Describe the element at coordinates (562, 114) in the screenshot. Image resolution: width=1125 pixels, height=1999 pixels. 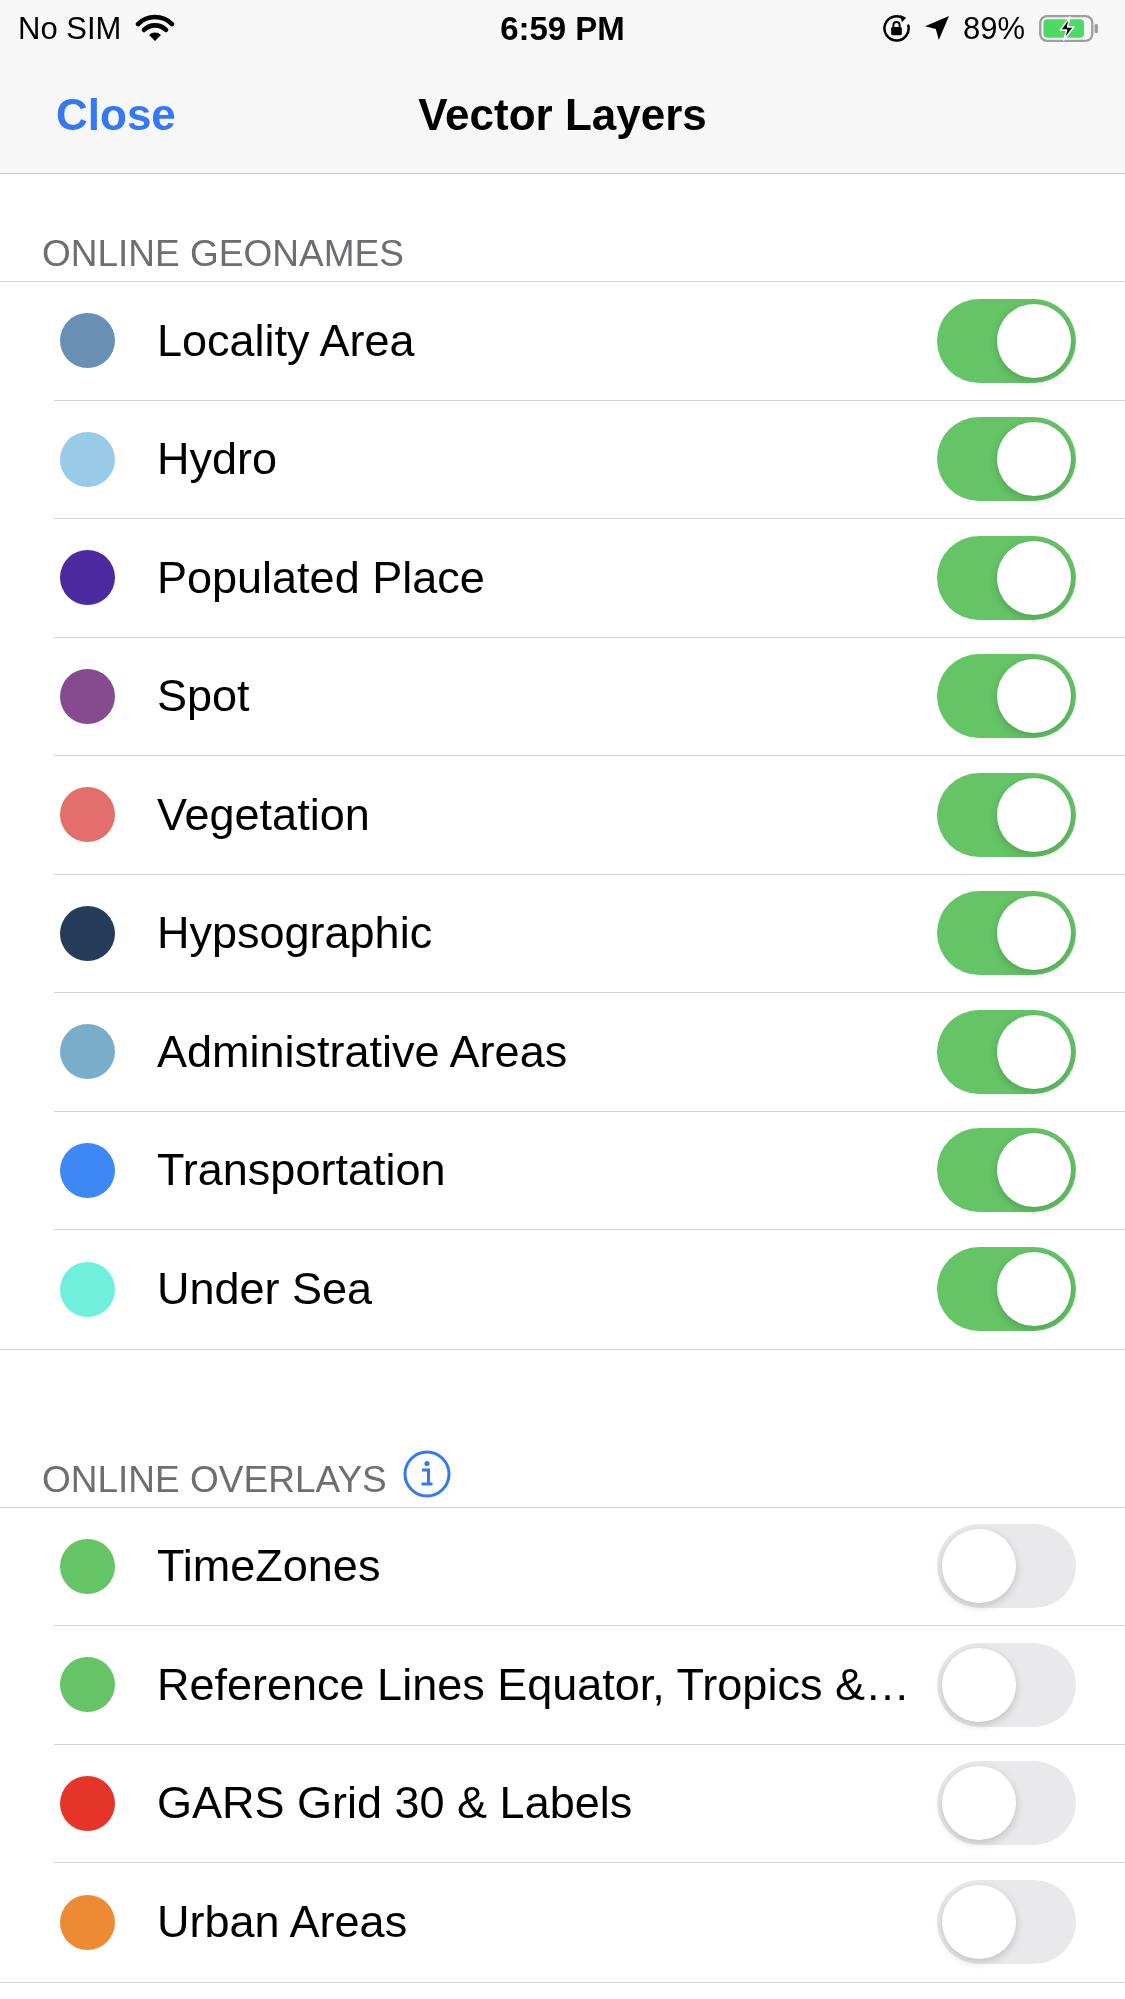
I see `screen-title: Vector Layers` at that location.